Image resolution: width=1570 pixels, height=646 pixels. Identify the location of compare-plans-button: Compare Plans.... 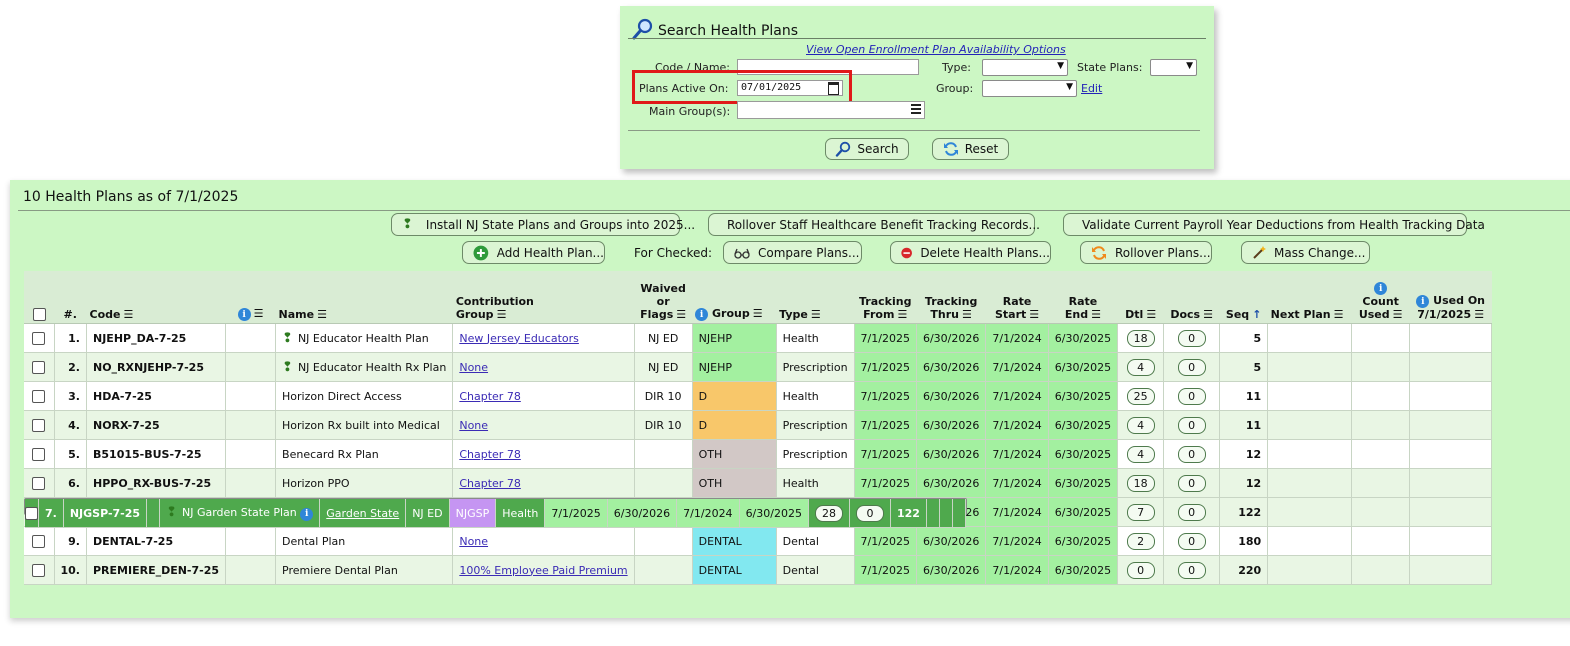
(792, 252).